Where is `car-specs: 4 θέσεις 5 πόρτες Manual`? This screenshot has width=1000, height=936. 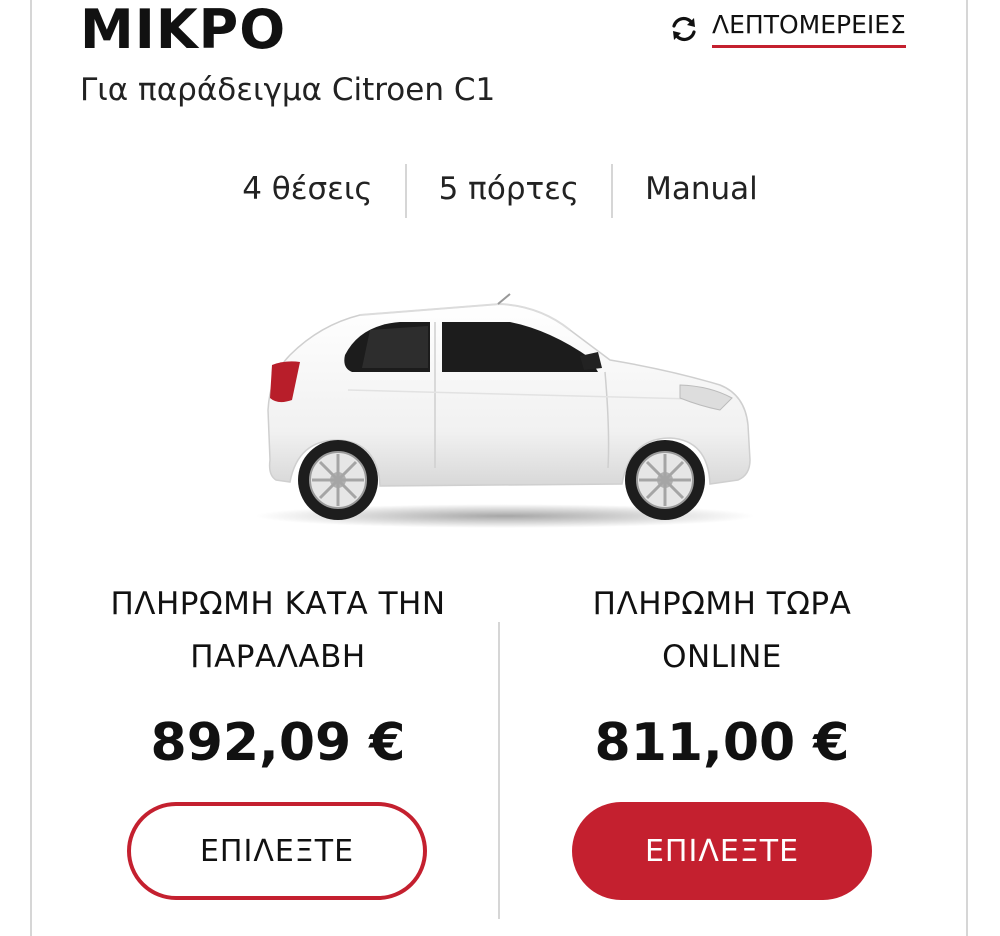 car-specs: 4 θέσεις 5 πόρτες Manual is located at coordinates (500, 191).